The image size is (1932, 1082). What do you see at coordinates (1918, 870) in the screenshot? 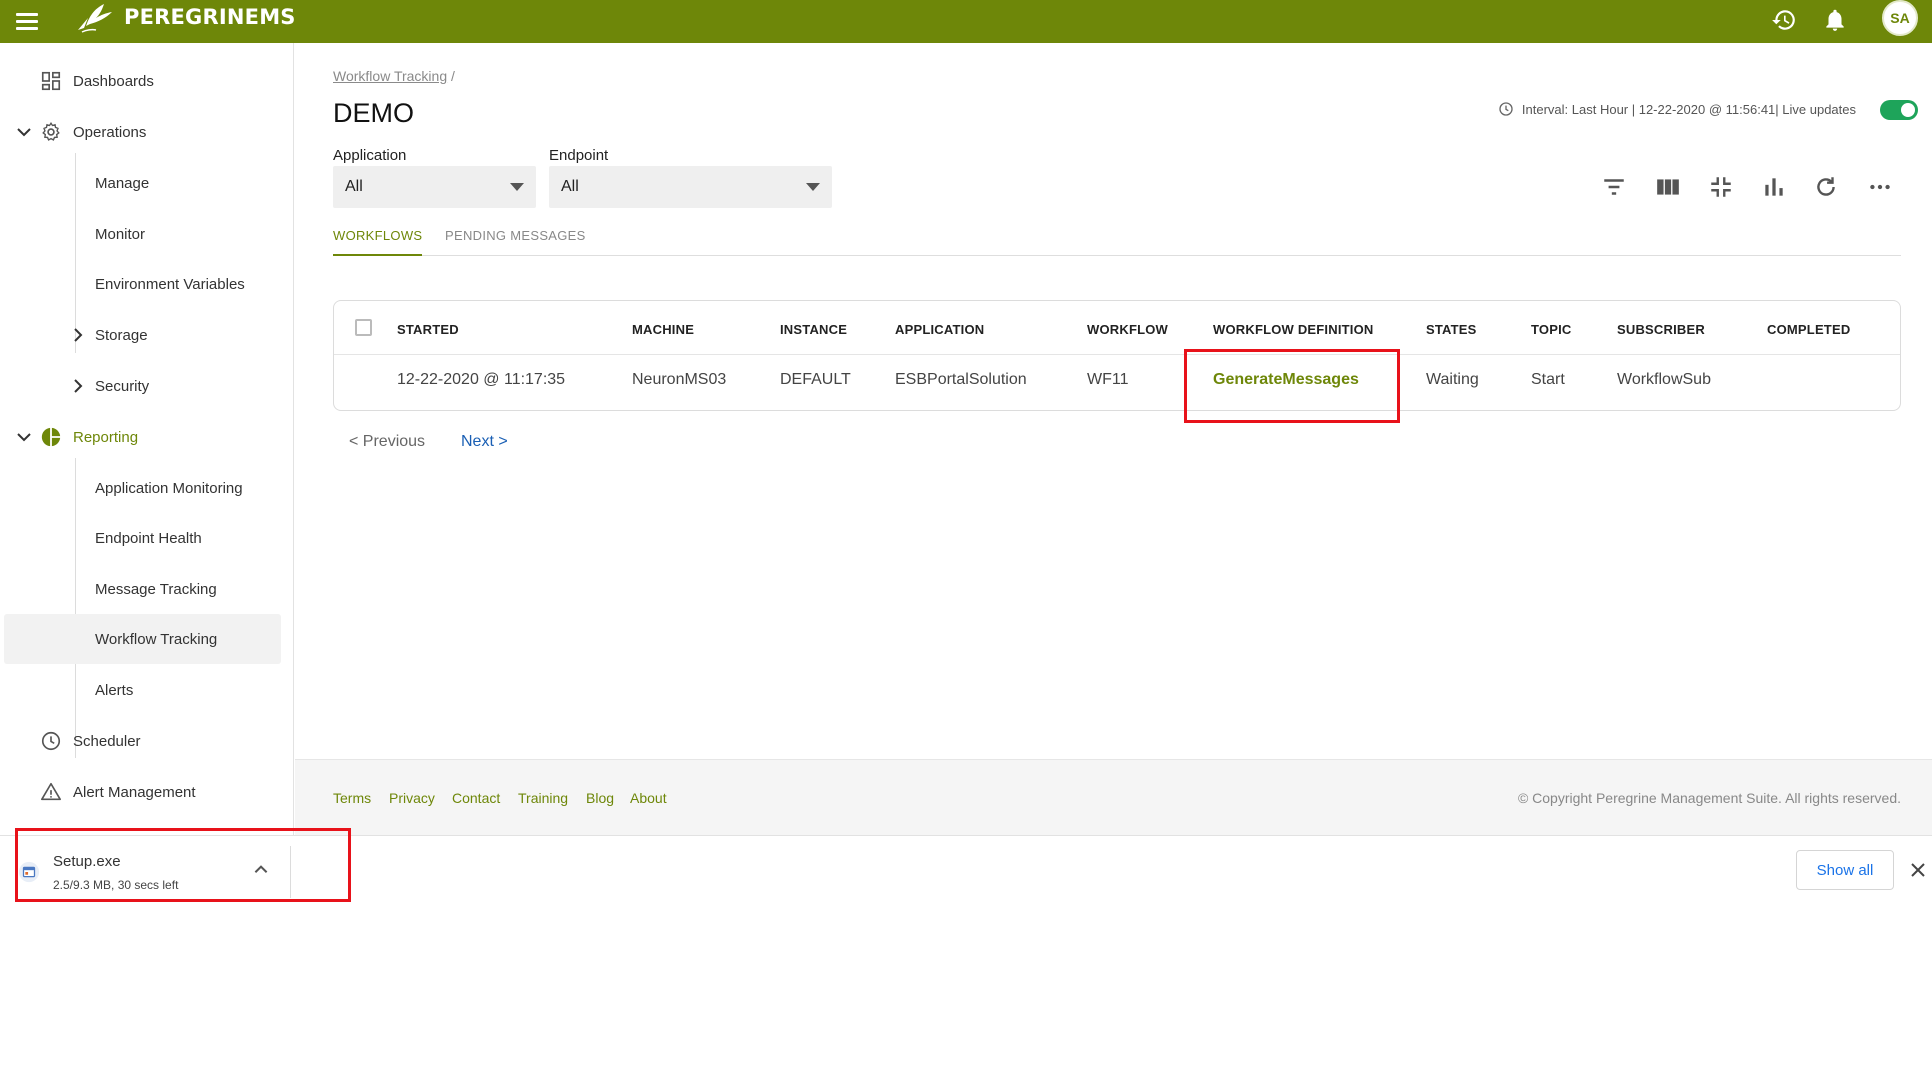
I see `close-icon` at bounding box center [1918, 870].